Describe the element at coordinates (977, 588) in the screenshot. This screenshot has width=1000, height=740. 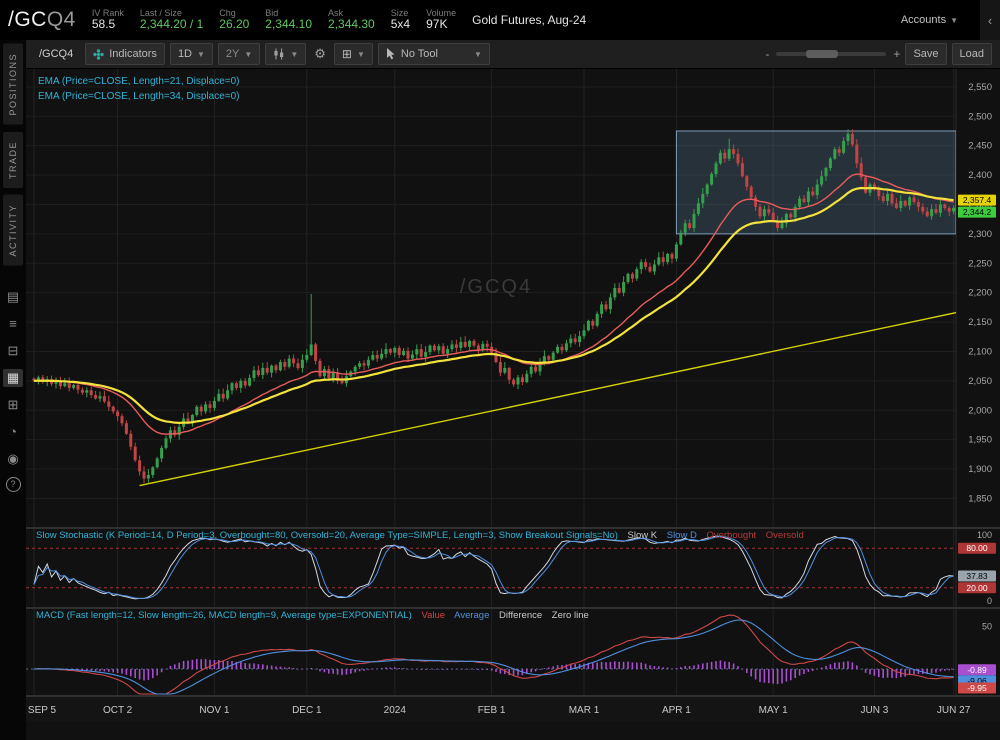
I see `svg-text: 20.00` at that location.